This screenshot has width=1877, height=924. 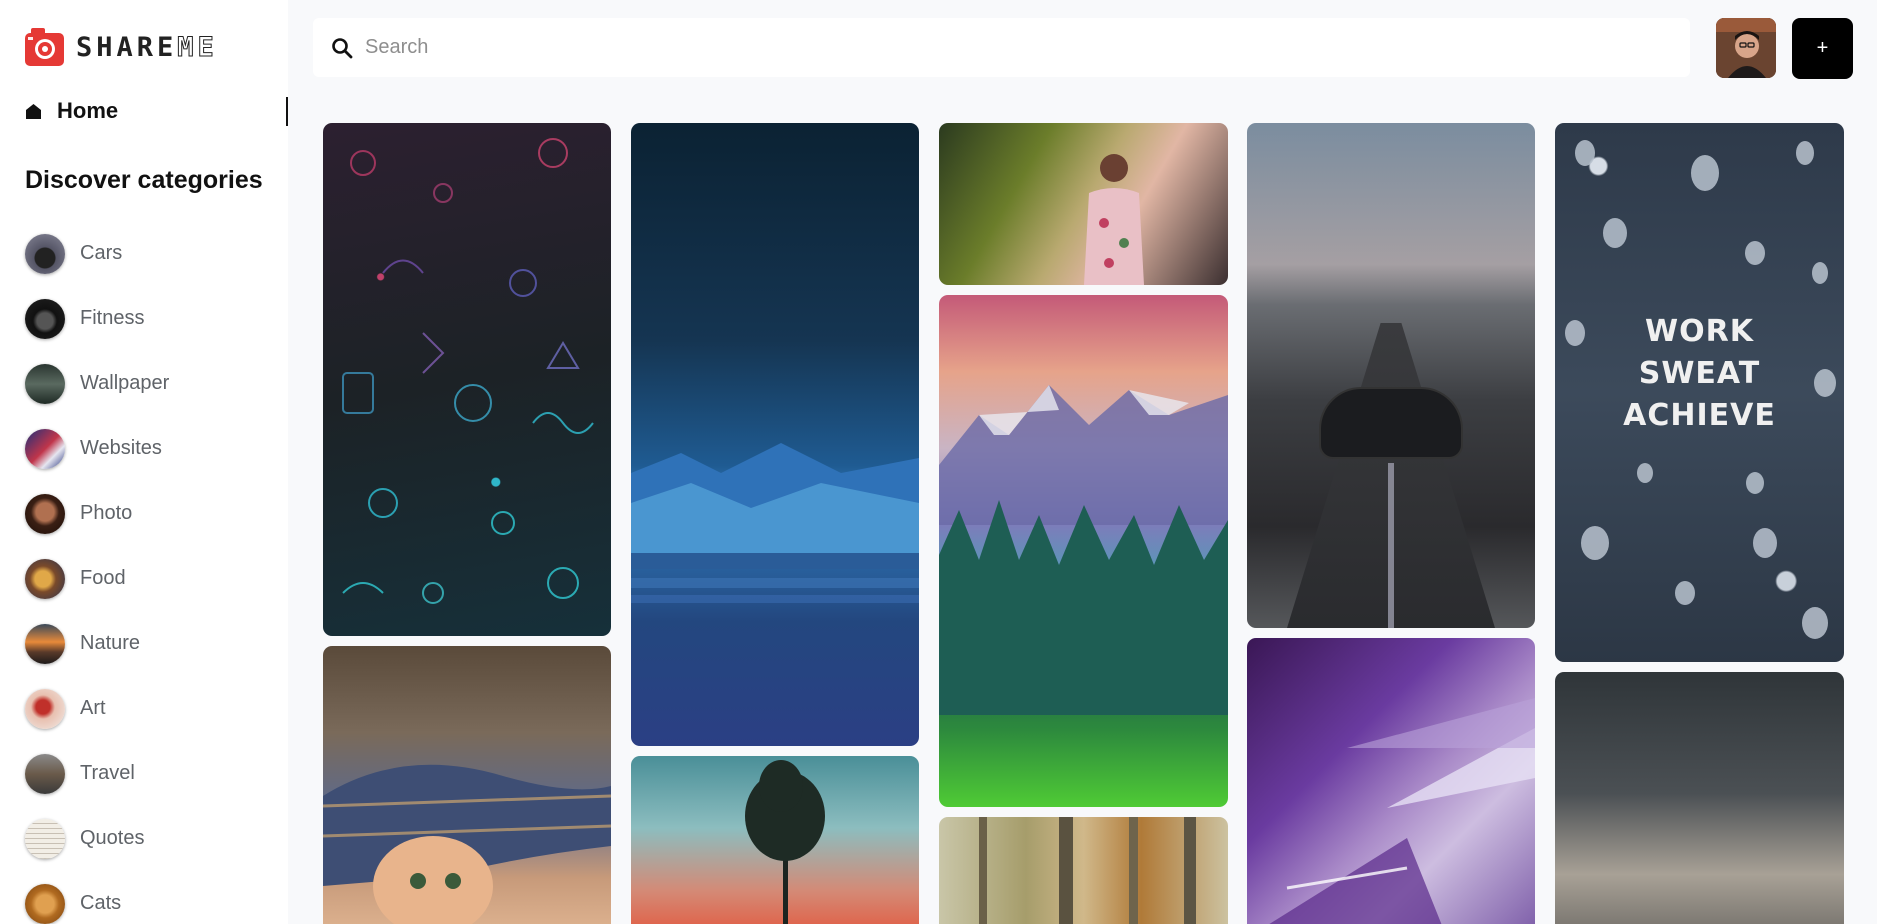 I want to click on pin-card-doodle-wallpaper, so click(x=467, y=379).